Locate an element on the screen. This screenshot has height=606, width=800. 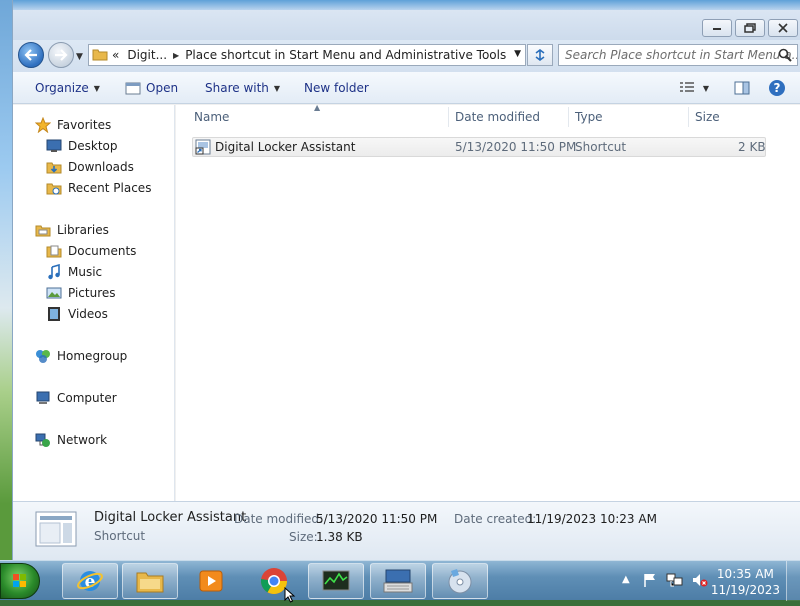
breadcrumb-prefix: « is located at coordinates (115, 55).